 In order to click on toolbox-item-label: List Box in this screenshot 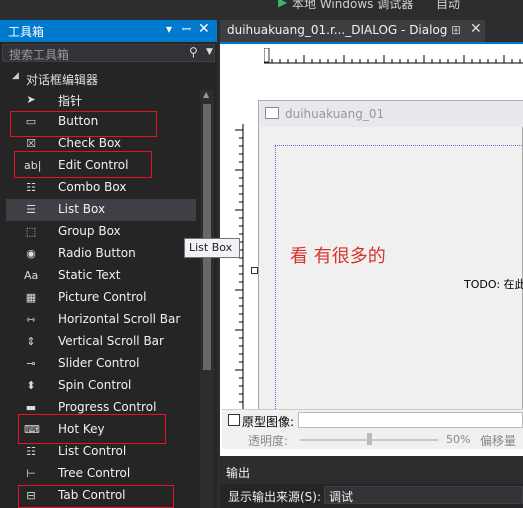, I will do `click(82, 209)`.